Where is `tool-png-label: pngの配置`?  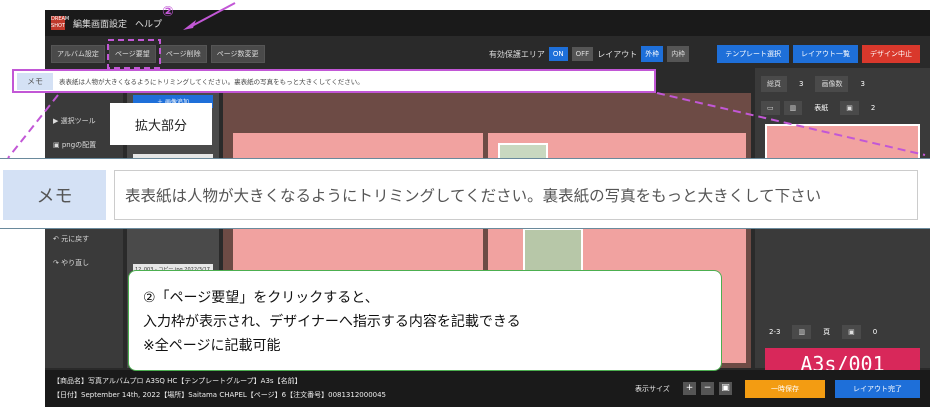
tool-png-label: pngの配置 is located at coordinates (79, 145).